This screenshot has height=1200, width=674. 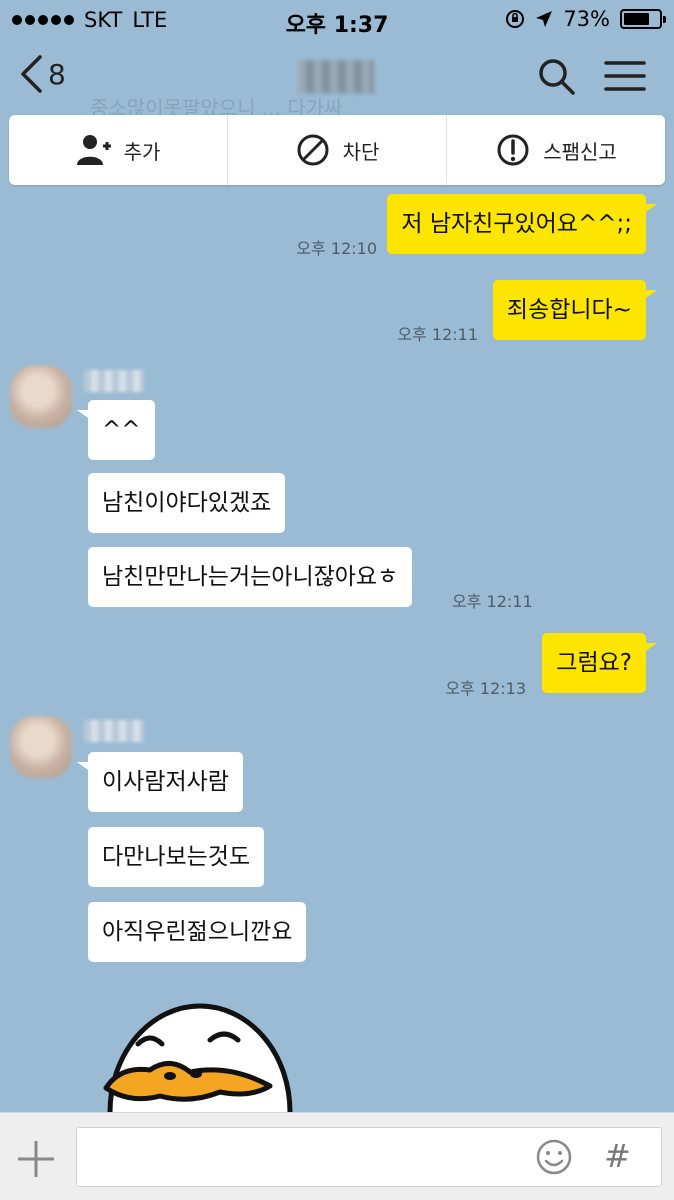 I want to click on message-time: 오후 12:13, so click(x=485, y=688).